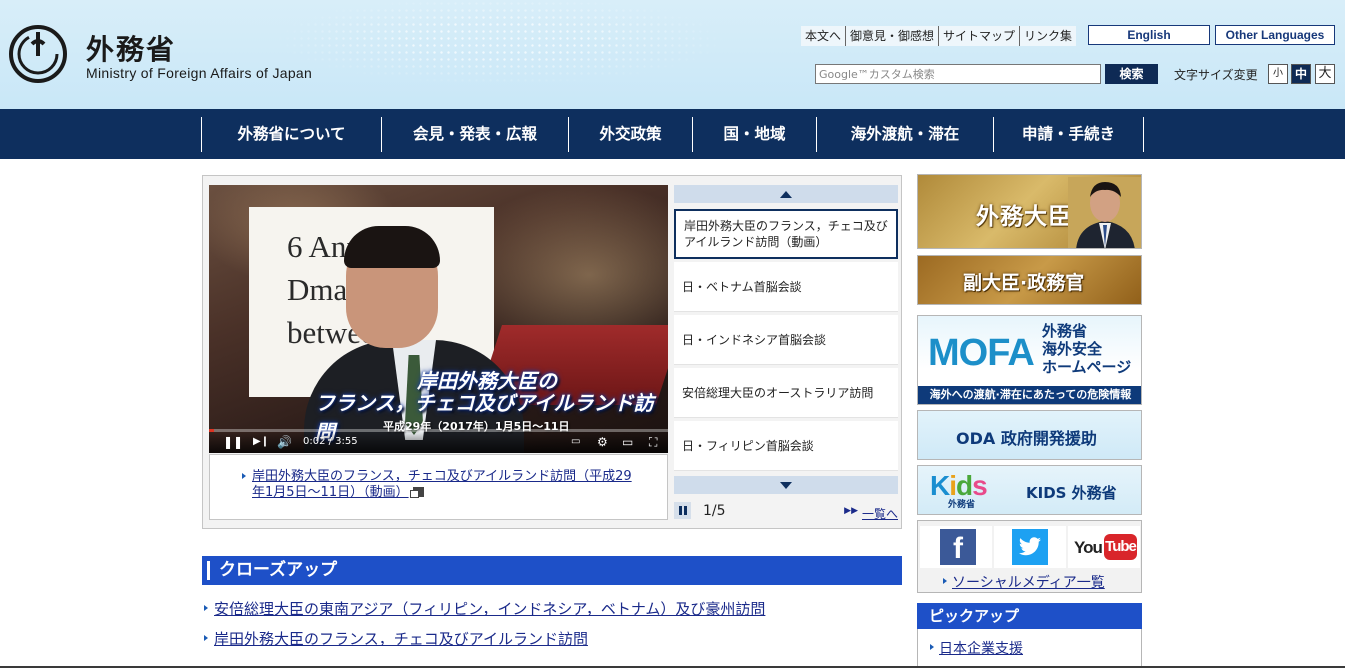 This screenshot has width=1345, height=668. What do you see at coordinates (1216, 75) in the screenshot?
I see `font-size-label: 文字サイズ変更` at bounding box center [1216, 75].